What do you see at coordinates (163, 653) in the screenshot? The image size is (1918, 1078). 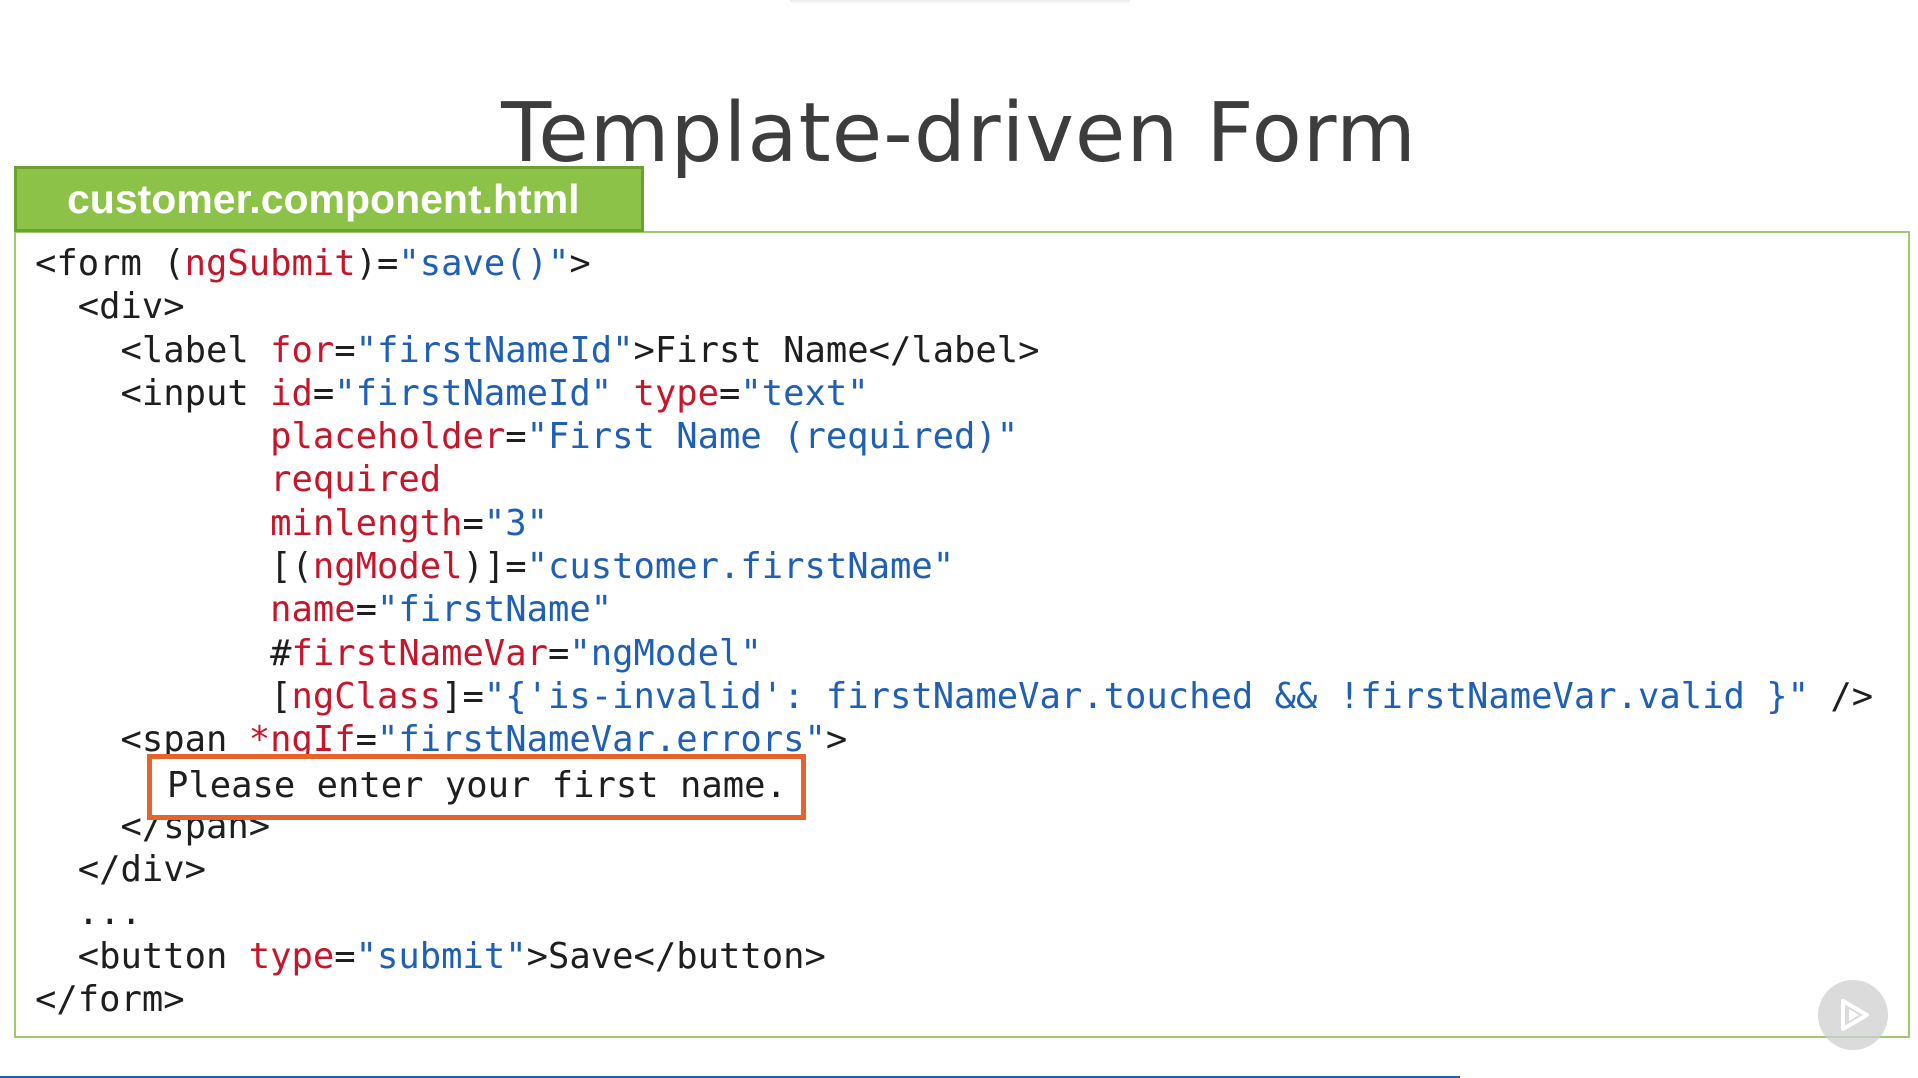 I see `code-token-tag: #` at bounding box center [163, 653].